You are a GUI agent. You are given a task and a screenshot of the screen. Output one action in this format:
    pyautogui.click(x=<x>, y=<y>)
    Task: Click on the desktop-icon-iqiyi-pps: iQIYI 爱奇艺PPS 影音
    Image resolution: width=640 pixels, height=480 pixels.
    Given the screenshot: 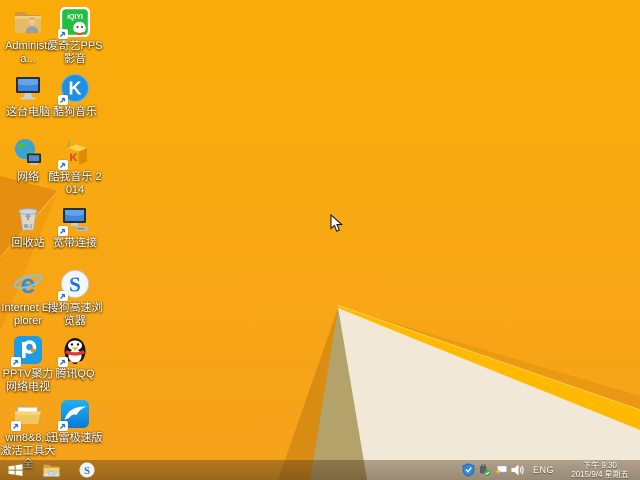 What is the action you would take?
    pyautogui.click(x=75, y=36)
    